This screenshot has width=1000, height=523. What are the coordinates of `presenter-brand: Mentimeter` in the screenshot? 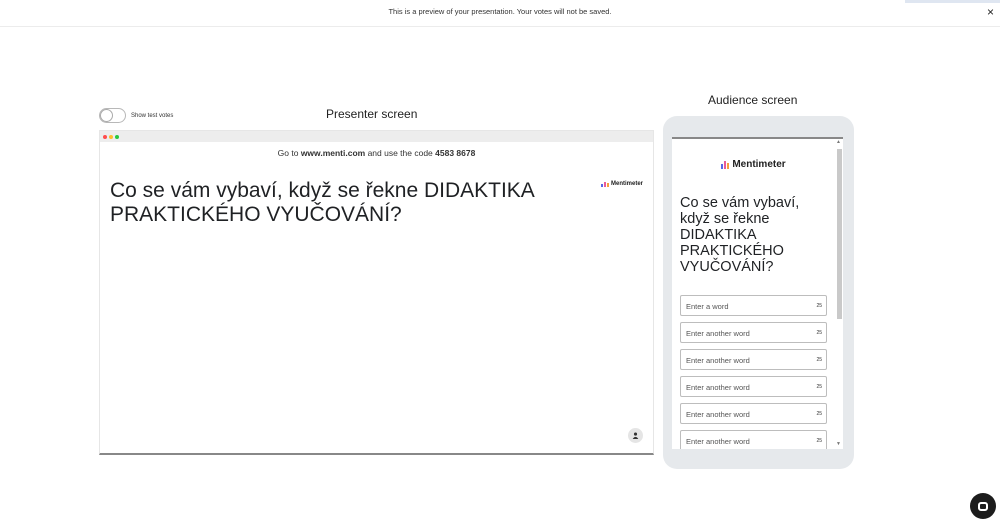 It's located at (621, 184).